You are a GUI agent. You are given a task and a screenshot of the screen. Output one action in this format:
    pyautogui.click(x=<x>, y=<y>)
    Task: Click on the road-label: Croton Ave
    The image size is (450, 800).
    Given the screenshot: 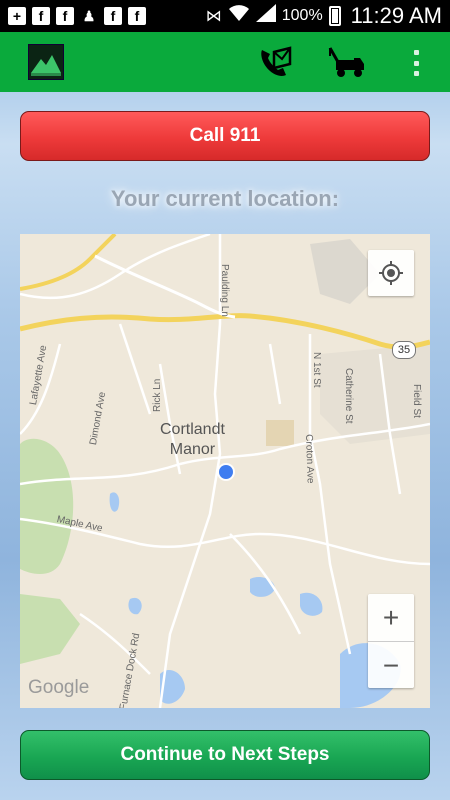 What is the action you would take?
    pyautogui.click(x=309, y=459)
    